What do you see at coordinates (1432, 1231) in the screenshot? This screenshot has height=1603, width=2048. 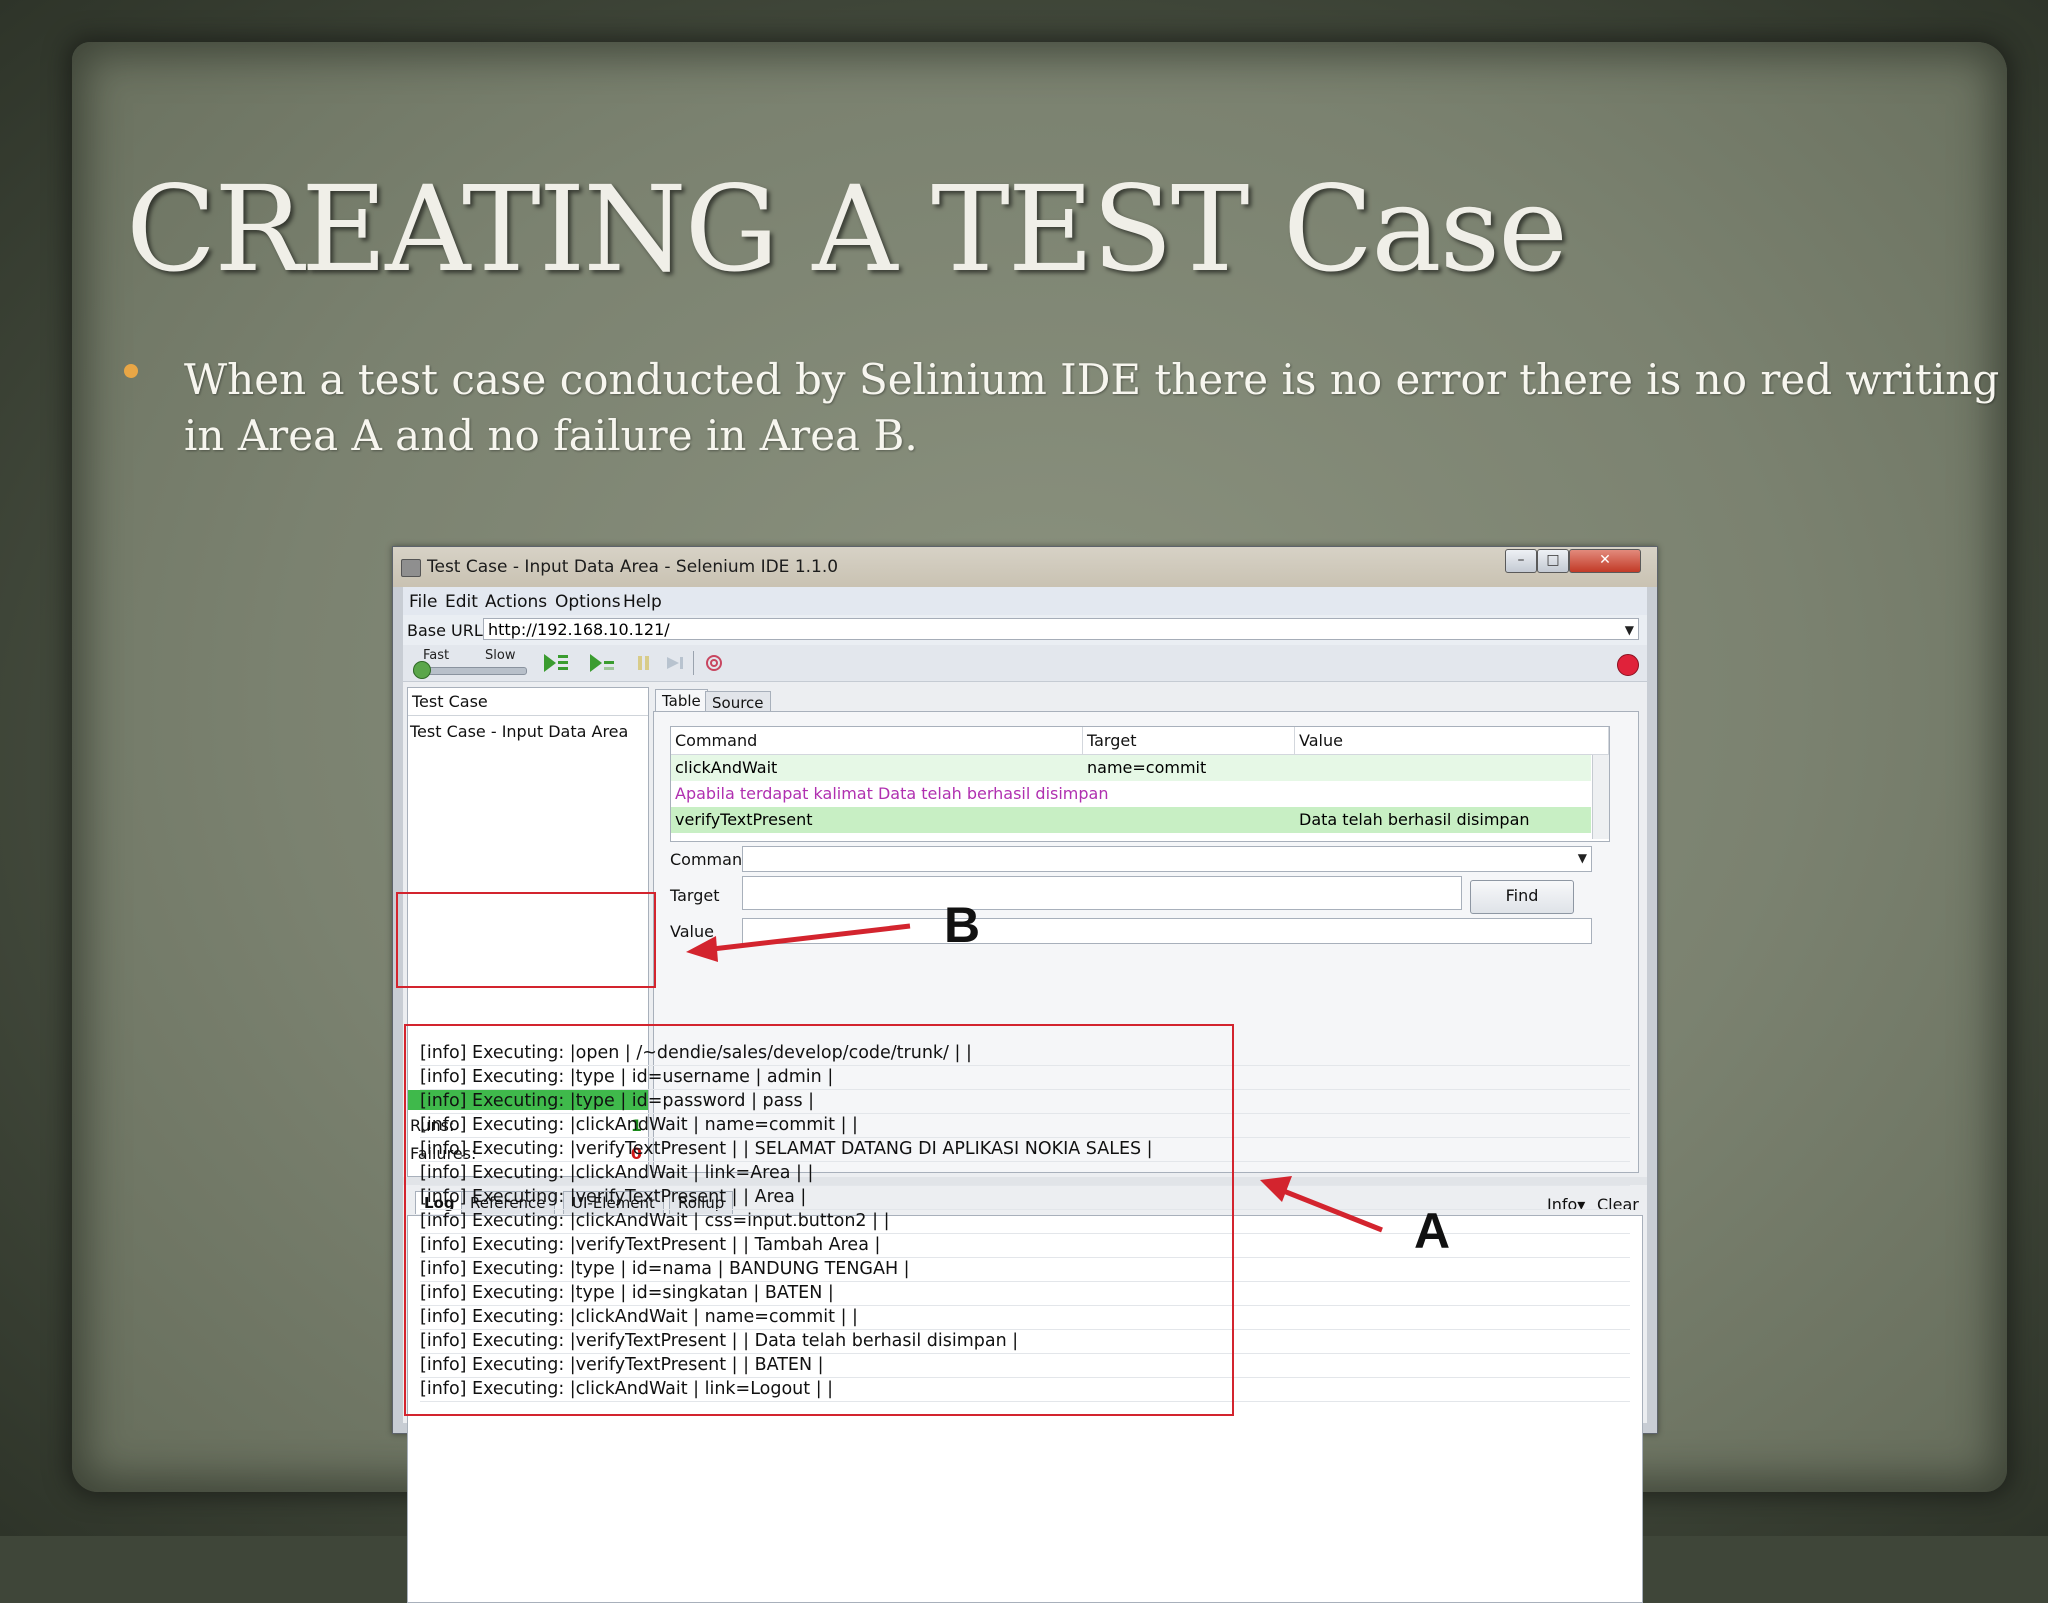 I see `annotation-label-a: A` at bounding box center [1432, 1231].